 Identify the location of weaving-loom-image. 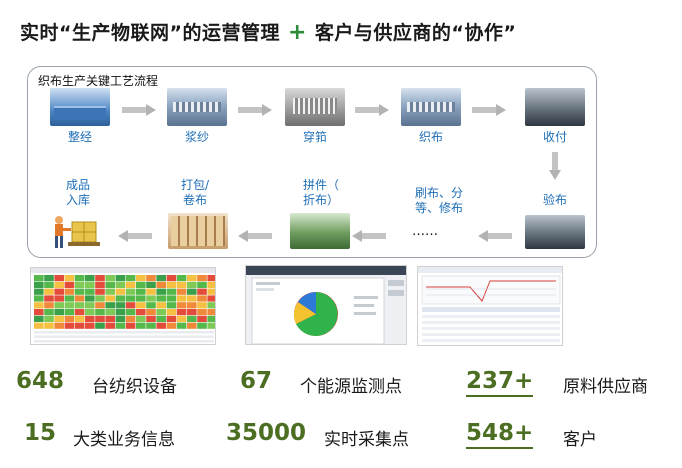
(431, 107).